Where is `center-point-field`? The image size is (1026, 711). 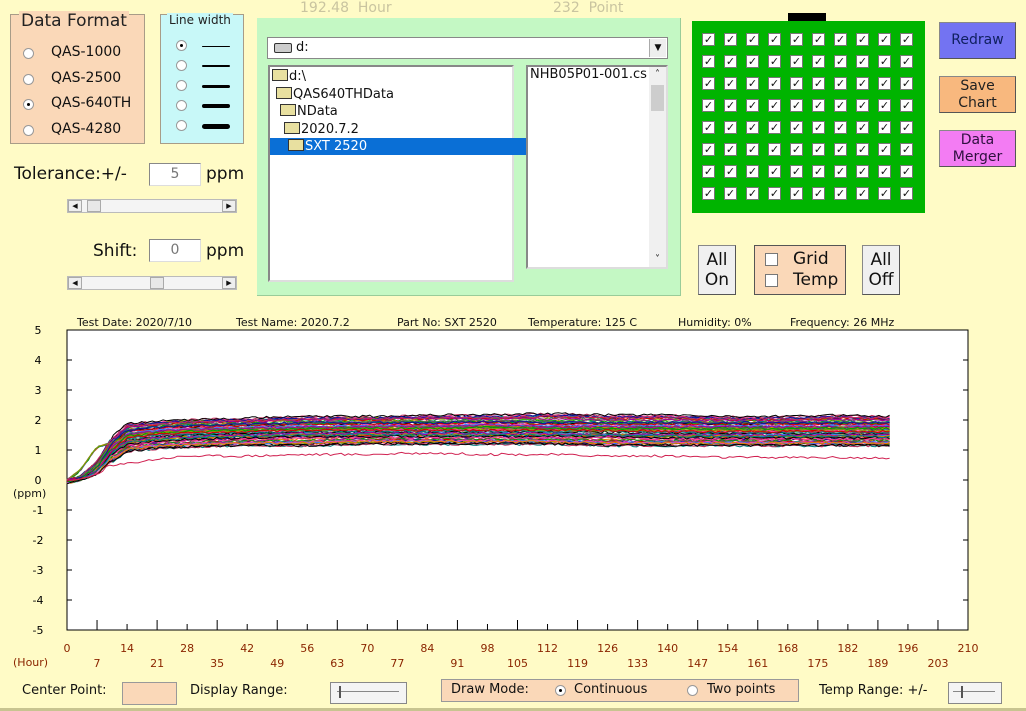
center-point-field is located at coordinates (149, 693).